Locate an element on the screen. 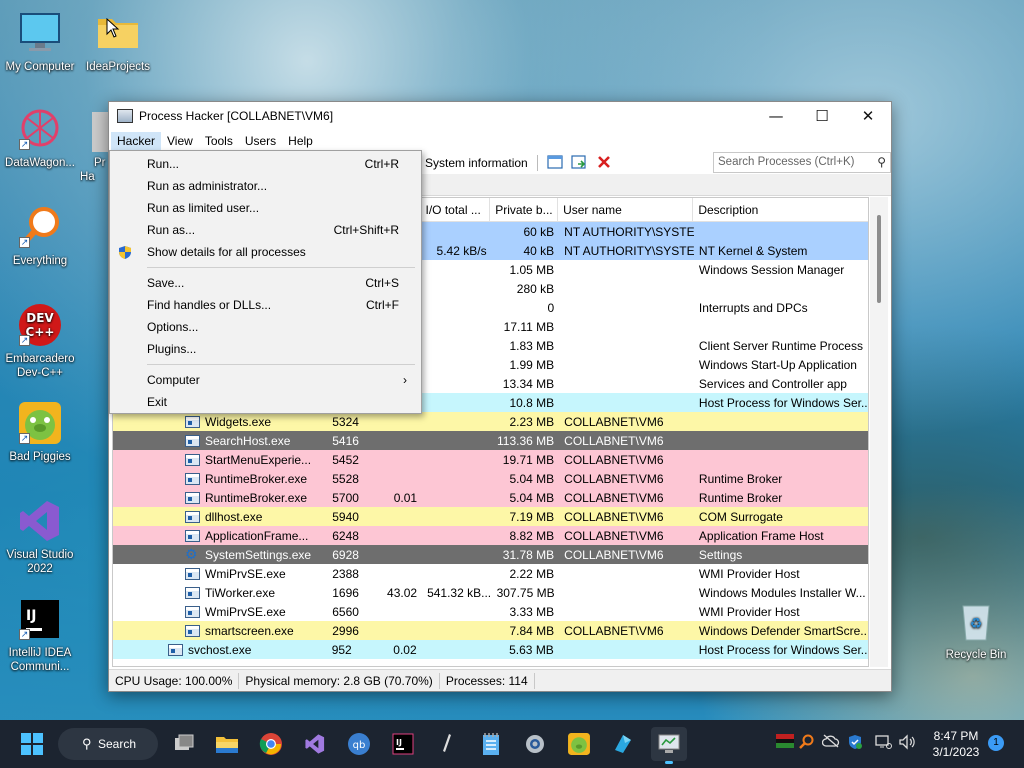 This screenshot has height=768, width=1024. app-taskbar-icon is located at coordinates (623, 744).